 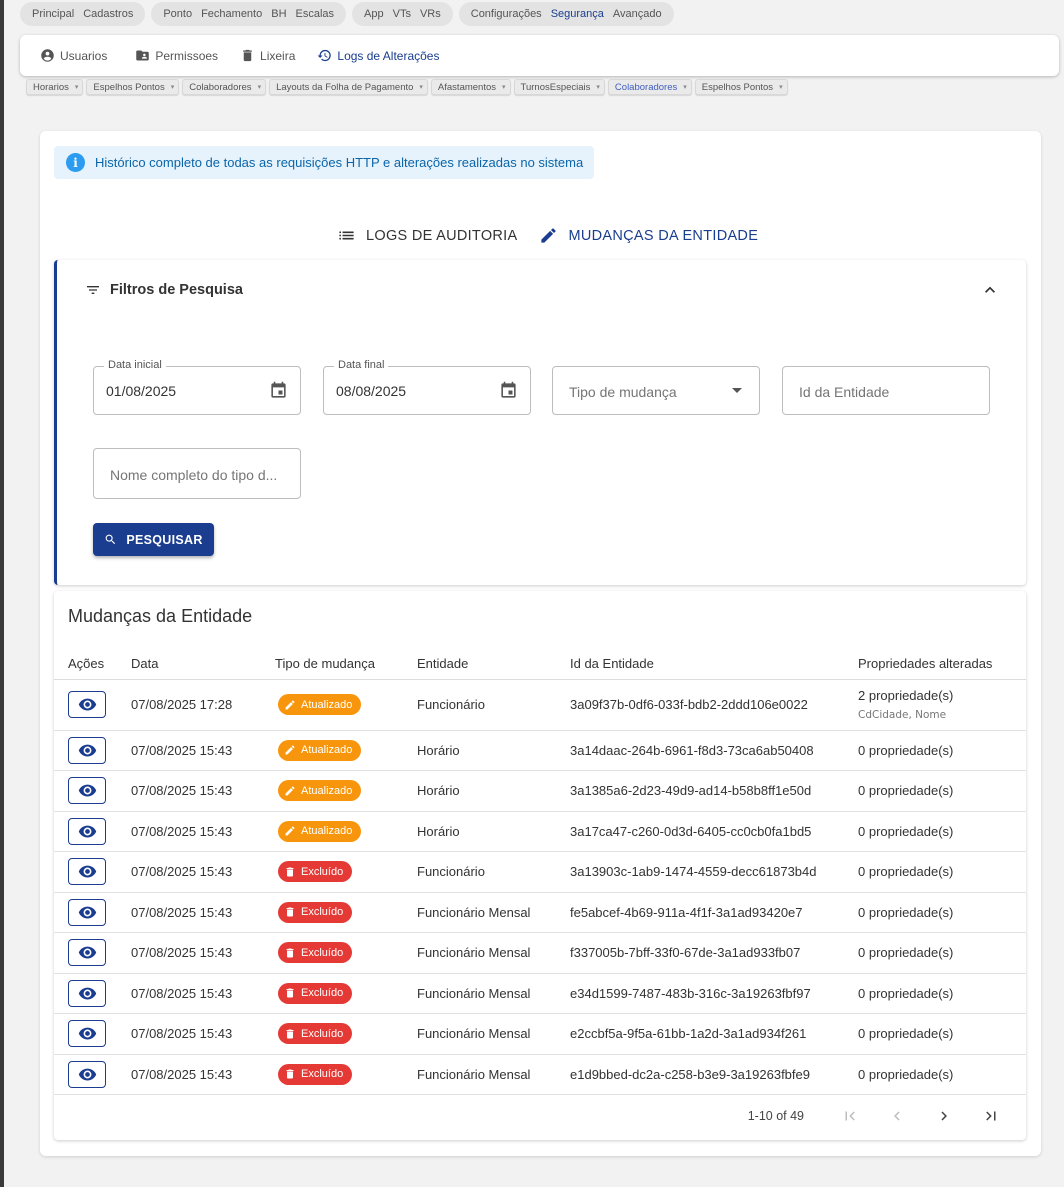 I want to click on menu-group: App VTs VRs, so click(x=402, y=14).